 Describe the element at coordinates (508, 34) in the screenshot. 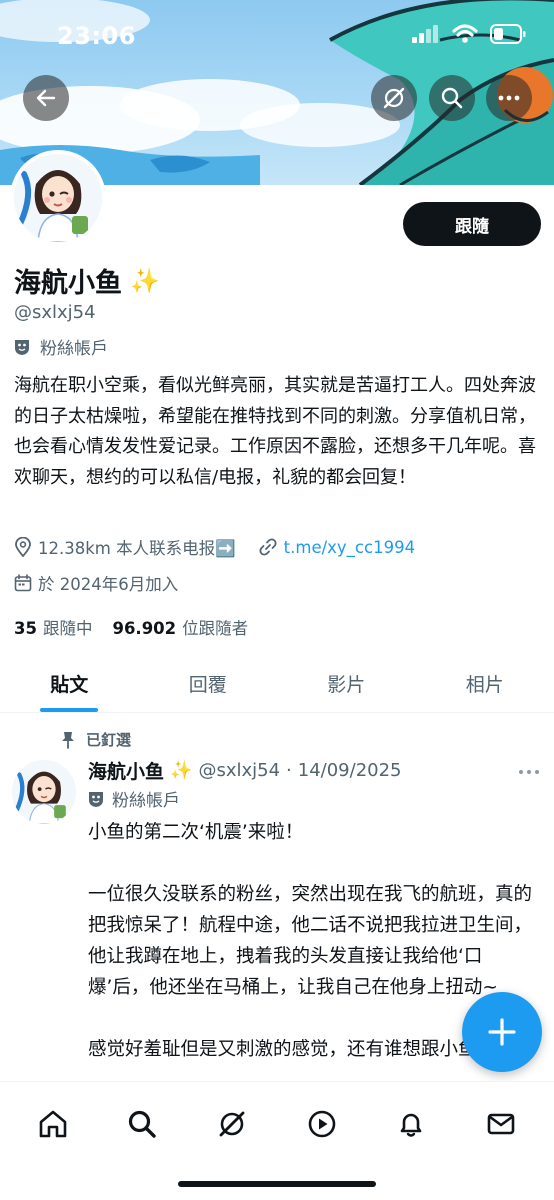

I see `battery-icon` at that location.